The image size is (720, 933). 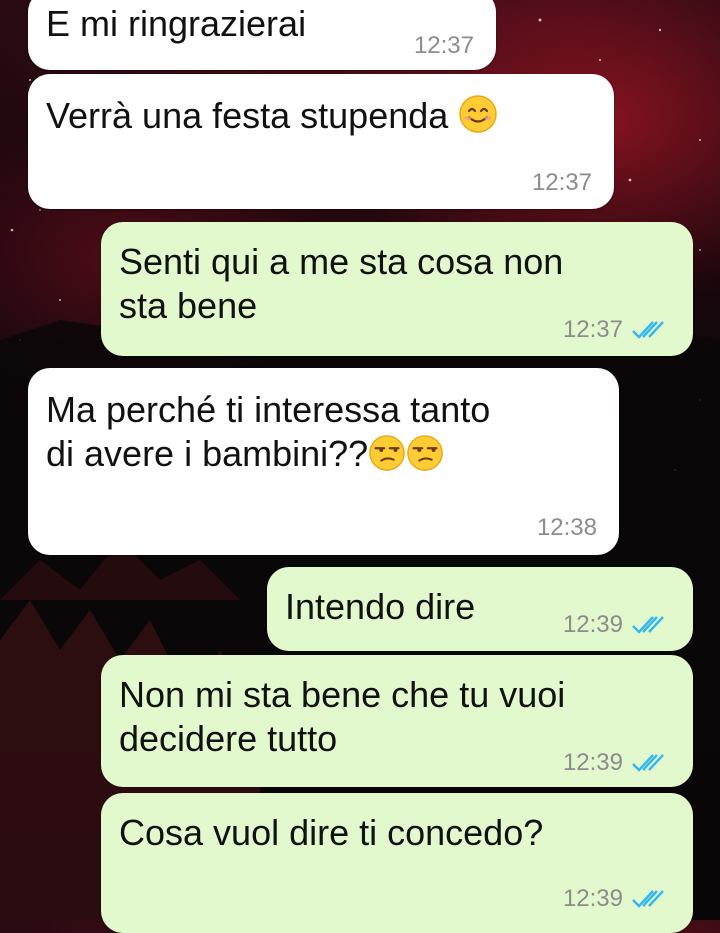 What do you see at coordinates (207, 453) in the screenshot?
I see `message-text-line: di avere i bambini??` at bounding box center [207, 453].